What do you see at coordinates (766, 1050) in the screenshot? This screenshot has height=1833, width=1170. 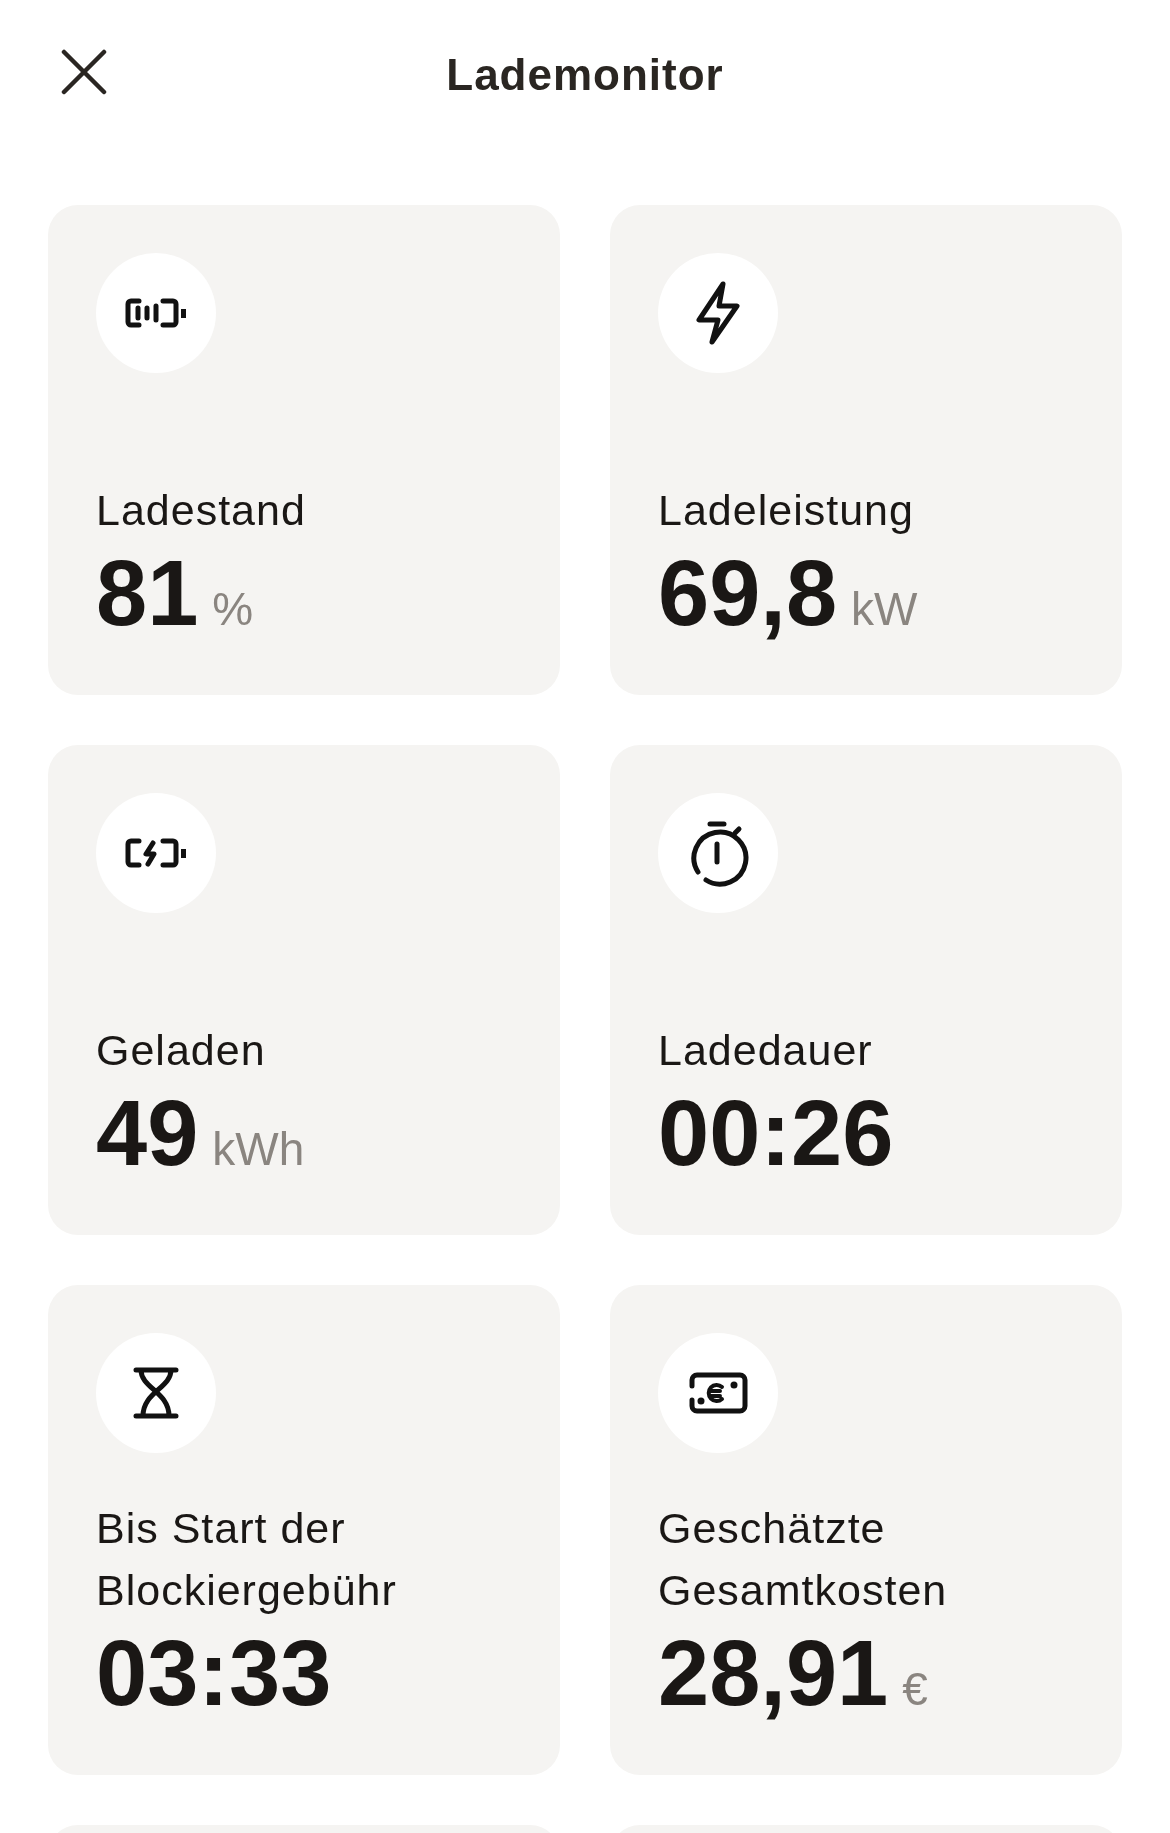 I see `metric-label: Ladedauer` at bounding box center [766, 1050].